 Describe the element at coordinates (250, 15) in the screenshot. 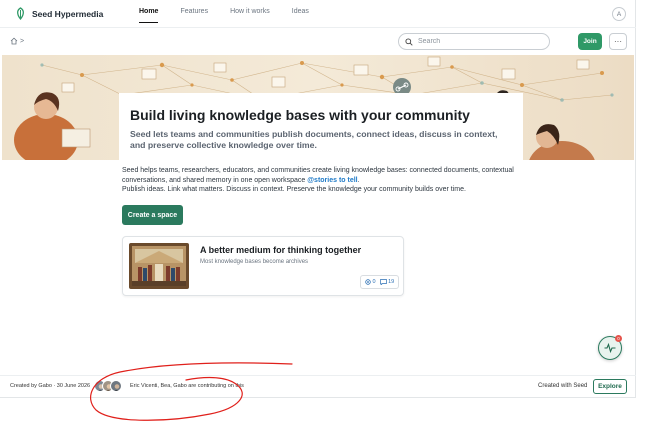

I see `nav-how-it-works: How it works` at that location.